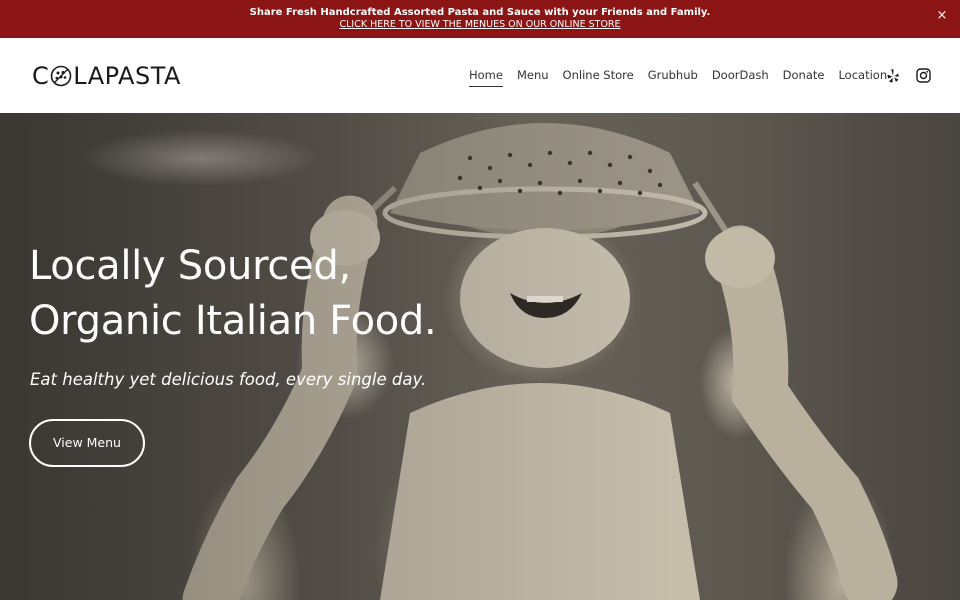 The image size is (960, 600). Describe the element at coordinates (61, 76) in the screenshot. I see `pasta-plate-icon` at that location.